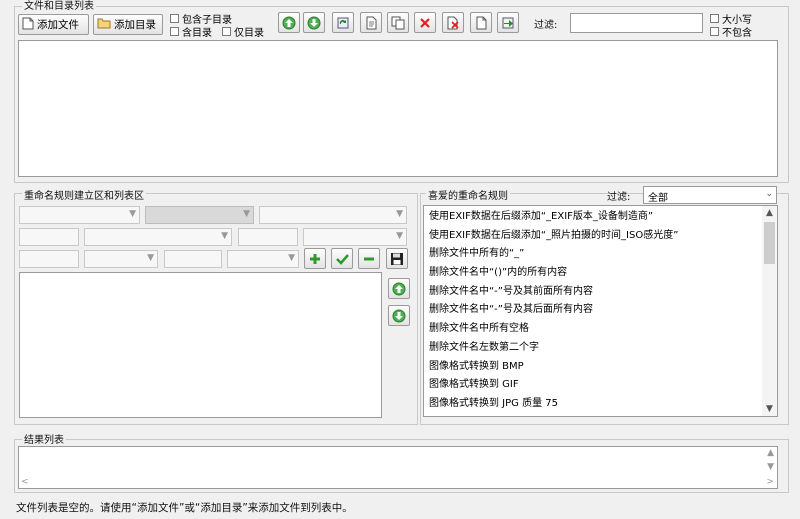 The height and width of the screenshot is (519, 800). What do you see at coordinates (59, 6) in the screenshot?
I see `file-list-title: 文件和目录列表` at bounding box center [59, 6].